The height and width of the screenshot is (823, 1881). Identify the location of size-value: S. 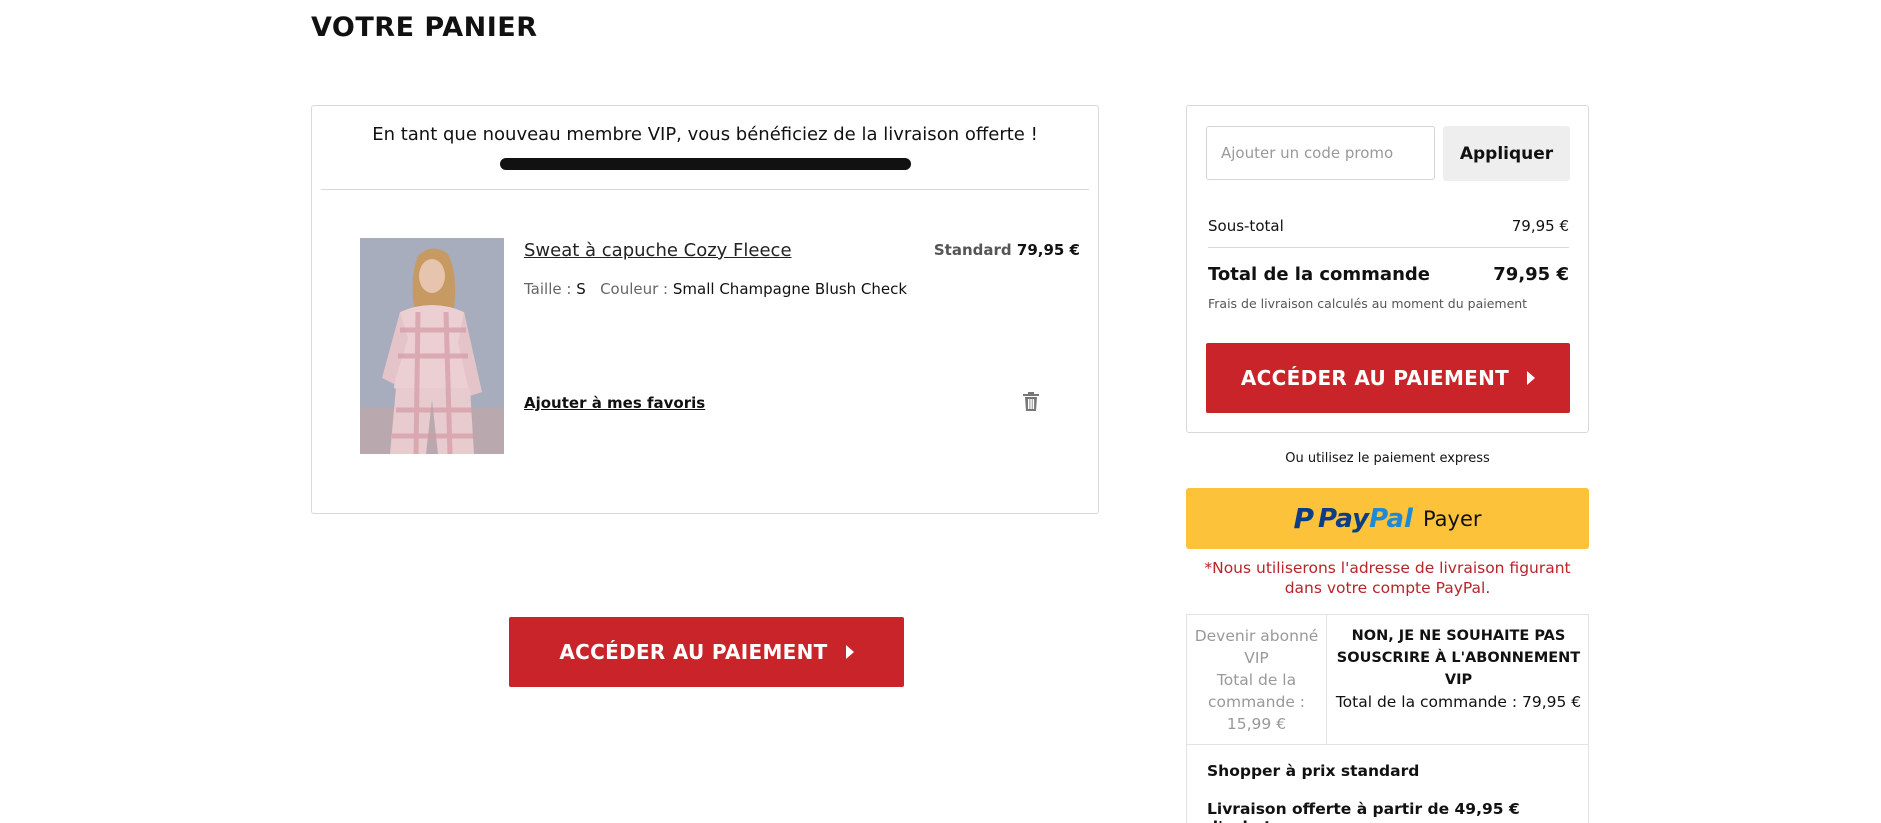
(581, 289).